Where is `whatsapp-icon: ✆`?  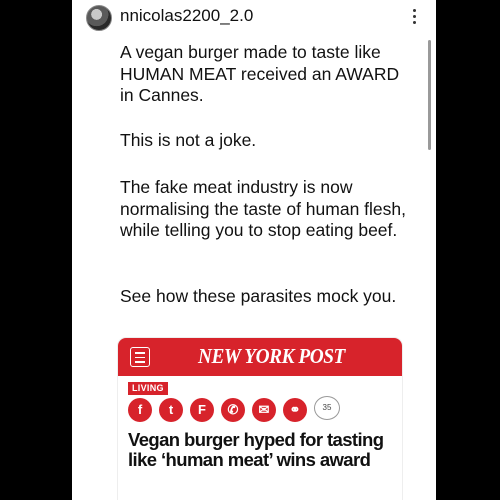 whatsapp-icon: ✆ is located at coordinates (233, 410).